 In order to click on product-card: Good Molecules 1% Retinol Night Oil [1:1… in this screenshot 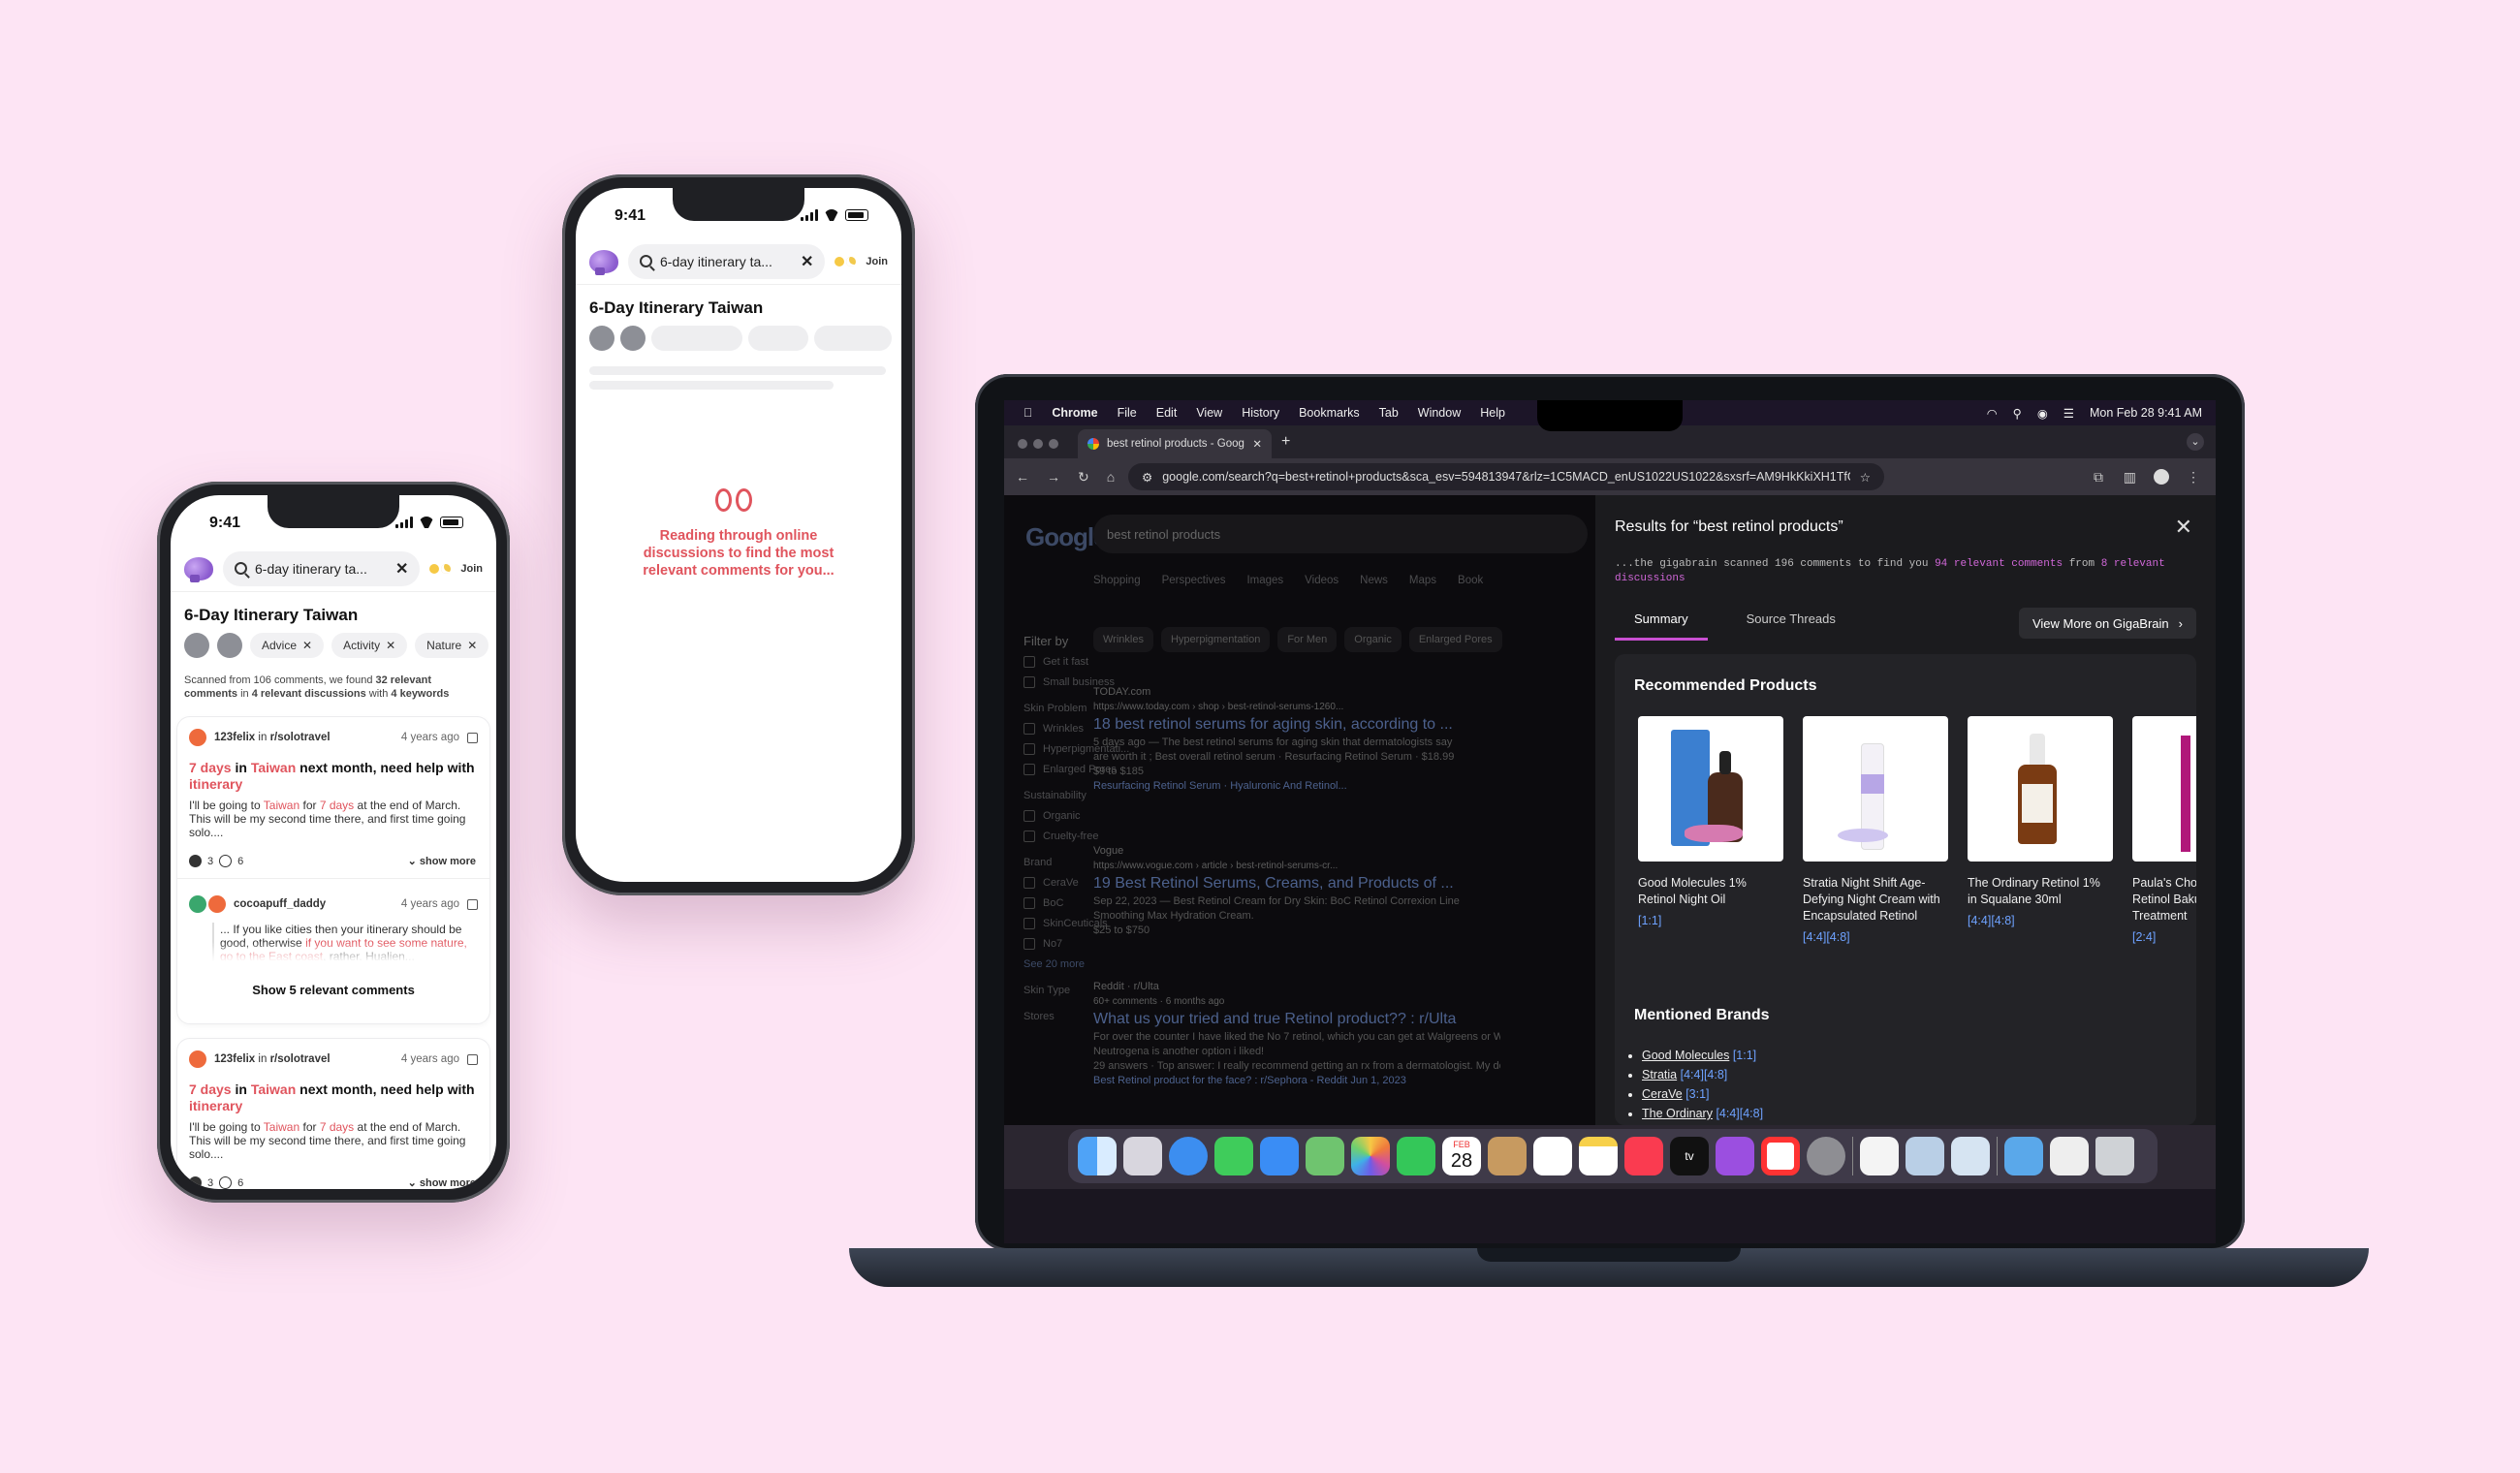, I will do `click(1711, 821)`.